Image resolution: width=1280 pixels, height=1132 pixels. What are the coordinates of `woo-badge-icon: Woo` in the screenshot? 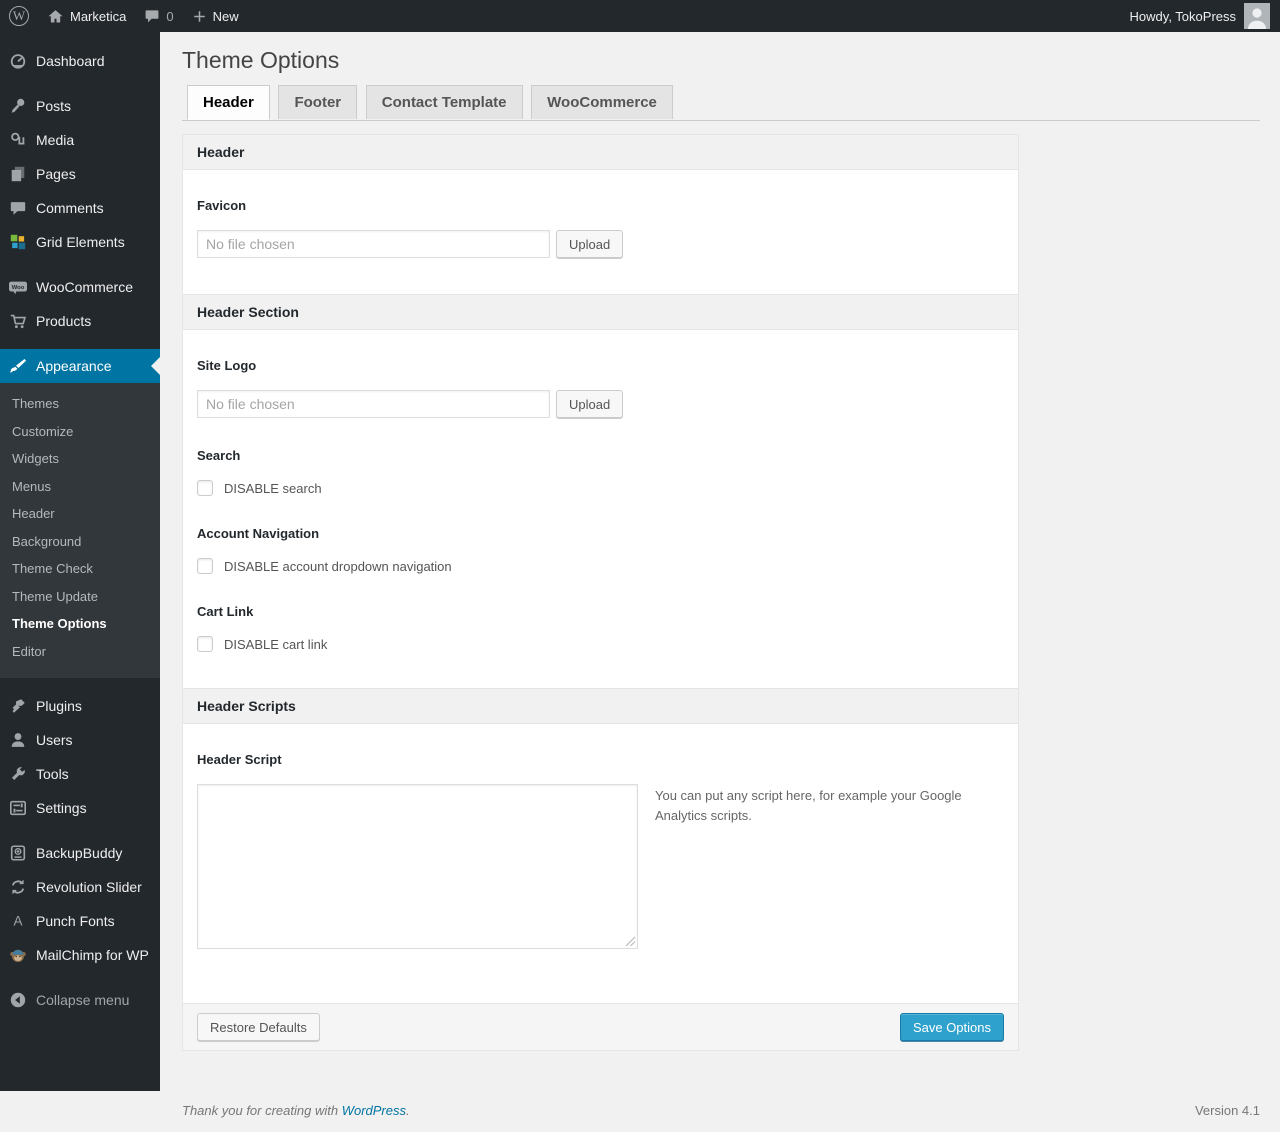 It's located at (18, 287).